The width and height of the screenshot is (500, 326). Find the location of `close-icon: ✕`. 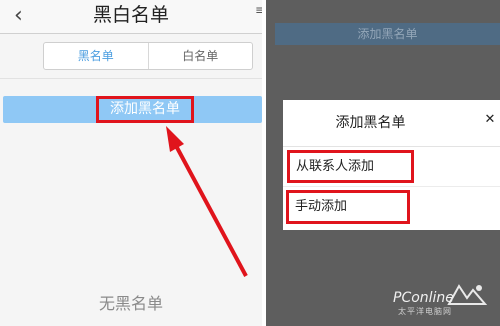

close-icon: ✕ is located at coordinates (490, 120).